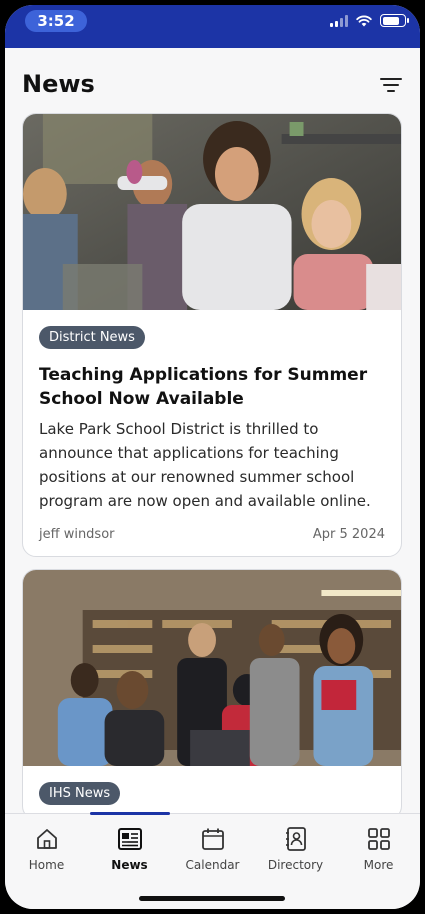  What do you see at coordinates (129, 855) in the screenshot?
I see `tab-news: News` at bounding box center [129, 855].